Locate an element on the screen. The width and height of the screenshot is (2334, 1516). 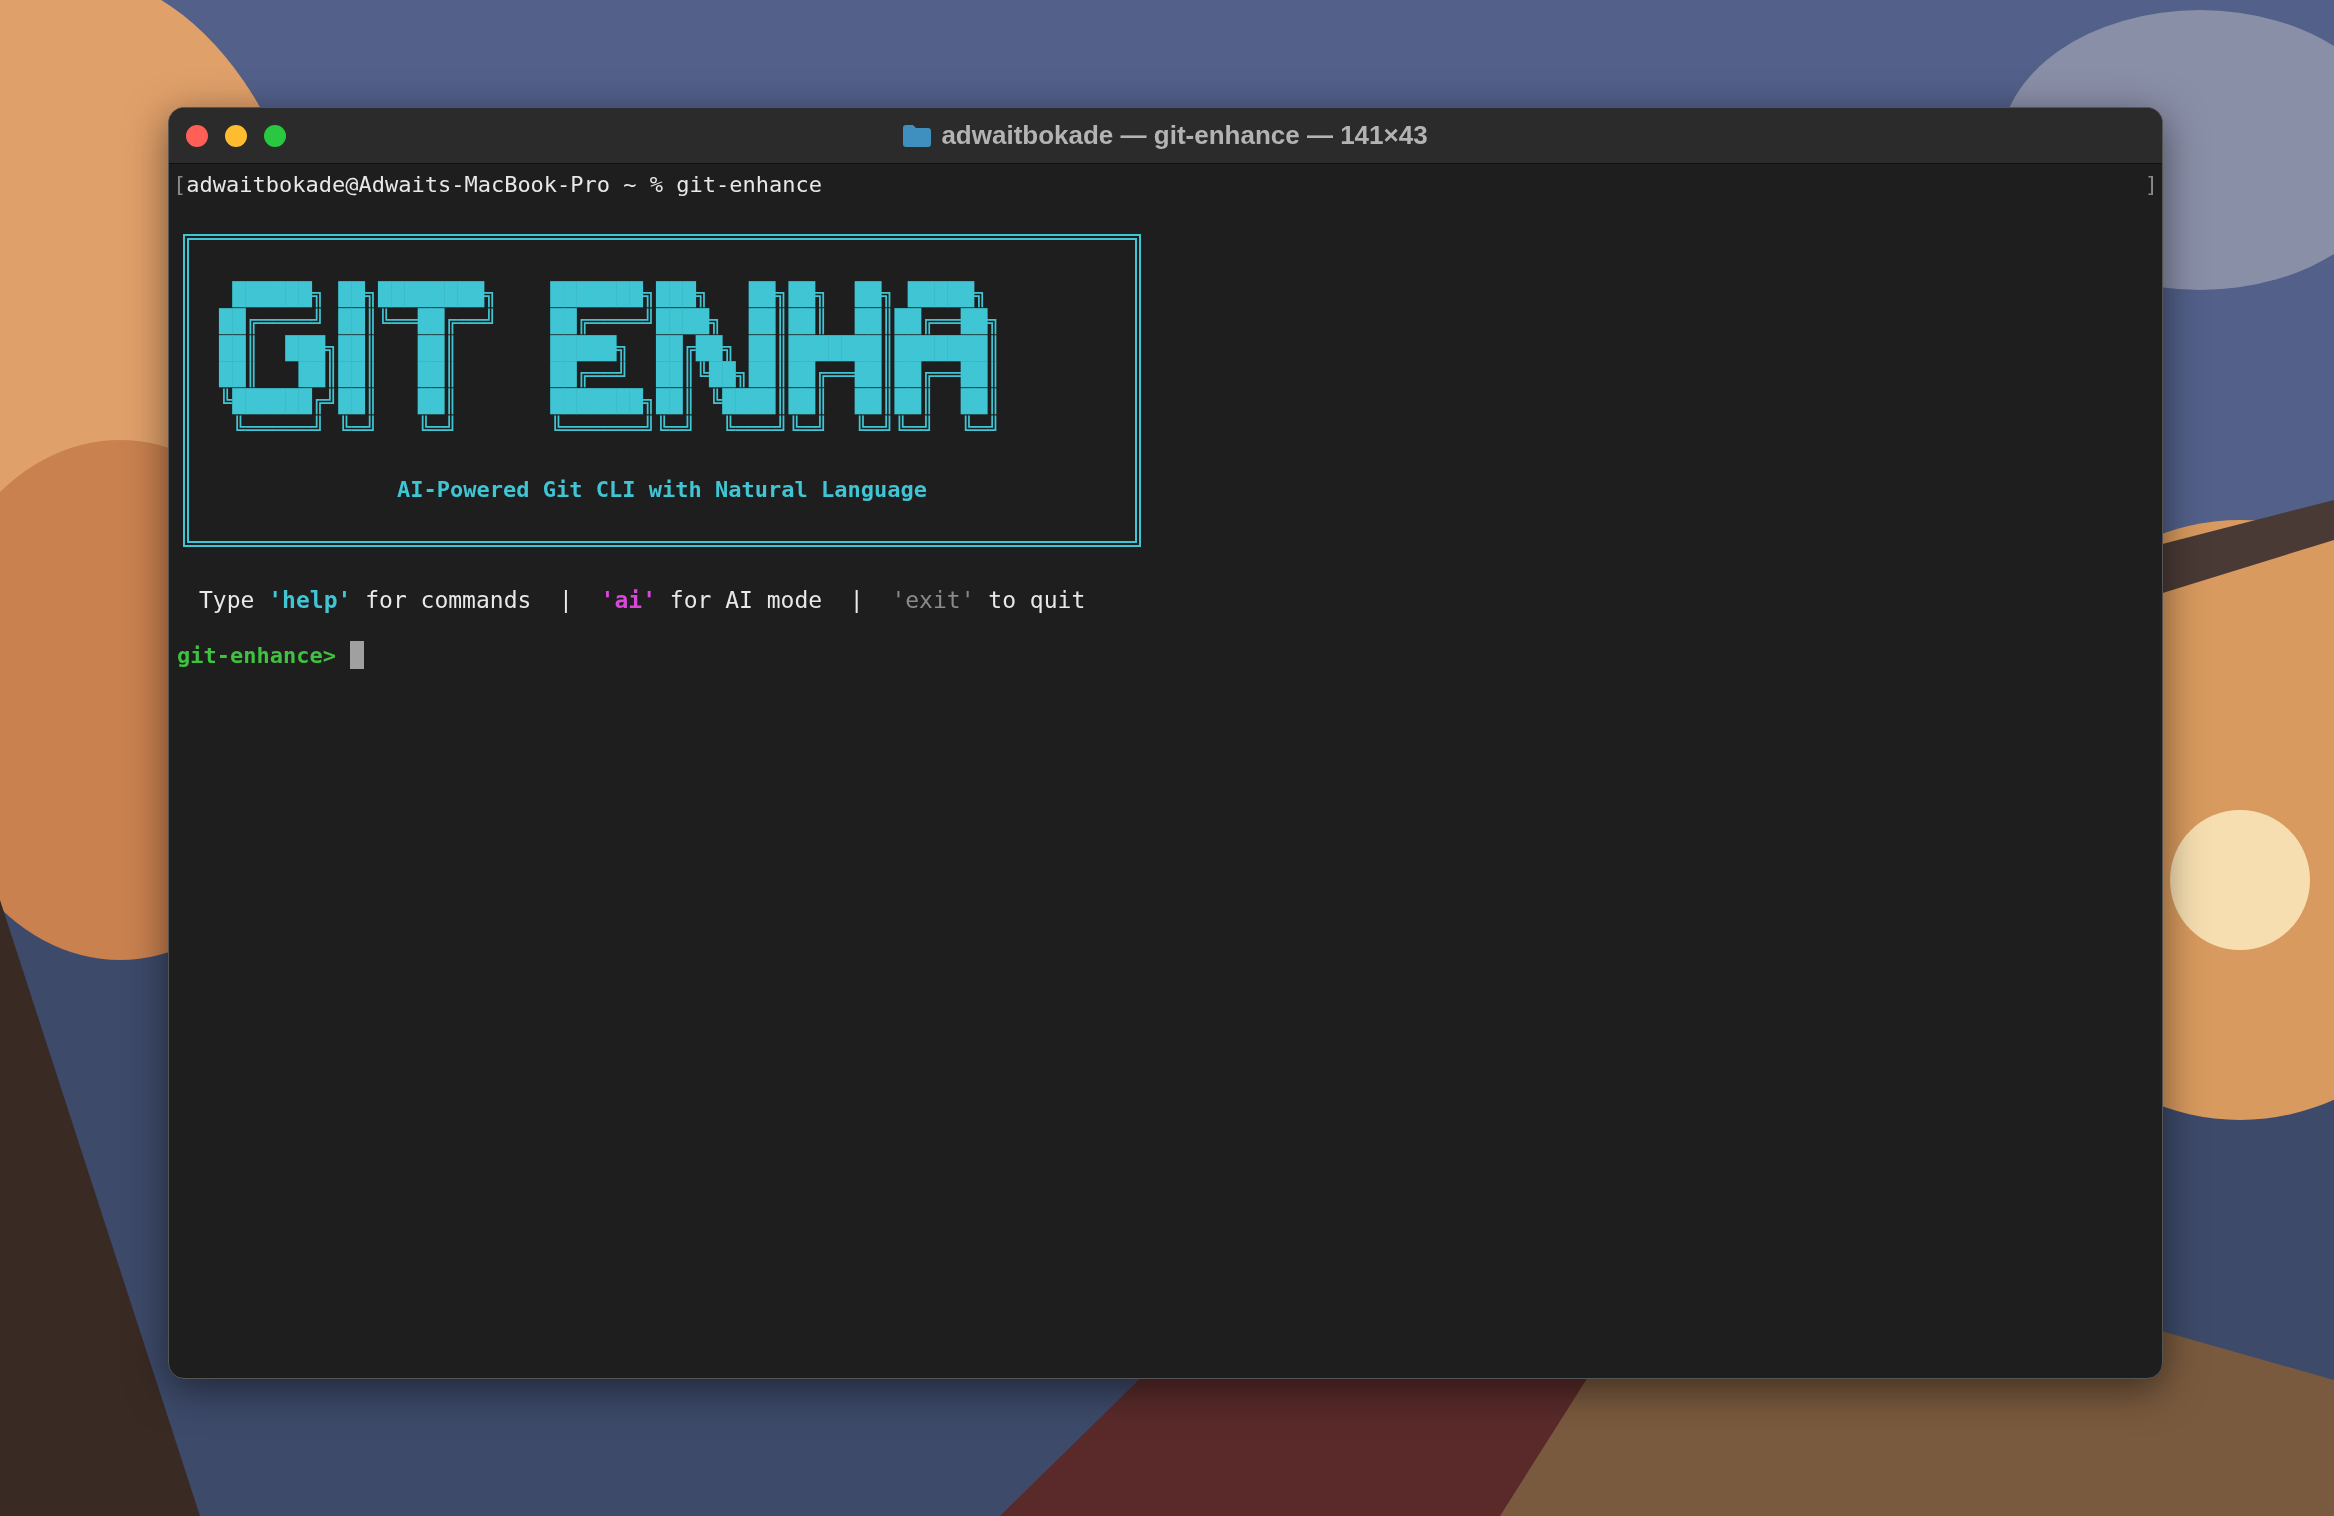
window-title: adwaitbokade — git-enhance — 141×43 is located at coordinates (1184, 135).